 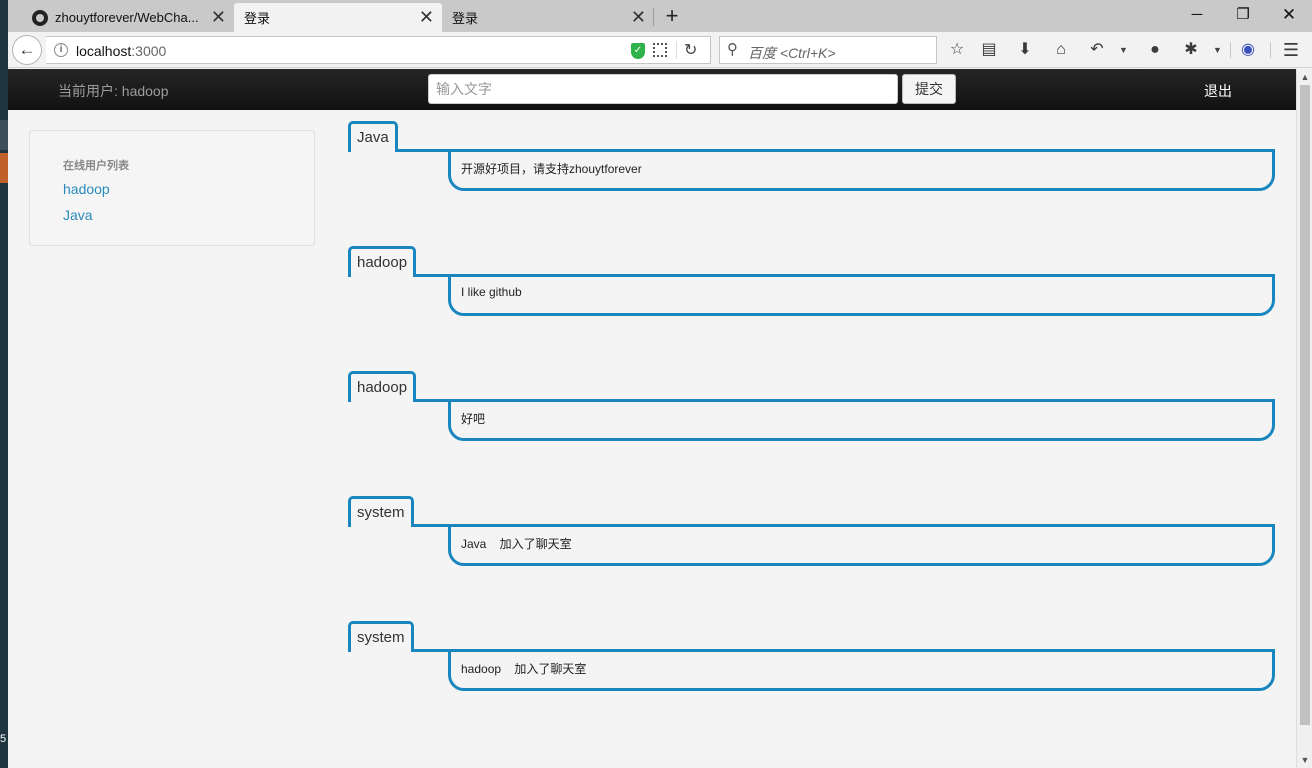 What do you see at coordinates (861, 545) in the screenshot?
I see `message-text: Java 加入了聊天室` at bounding box center [861, 545].